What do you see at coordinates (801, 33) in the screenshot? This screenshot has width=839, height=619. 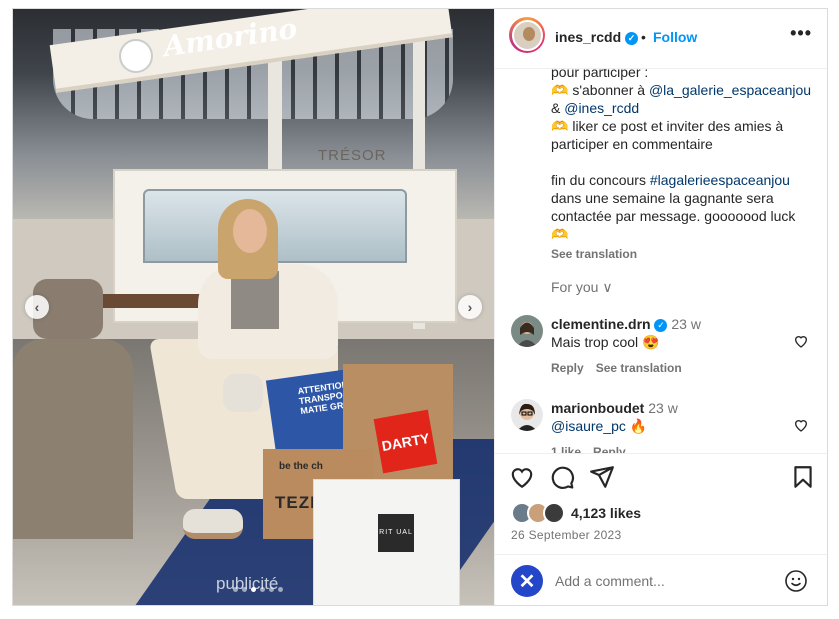 I see `more-options-icon: •••` at bounding box center [801, 33].